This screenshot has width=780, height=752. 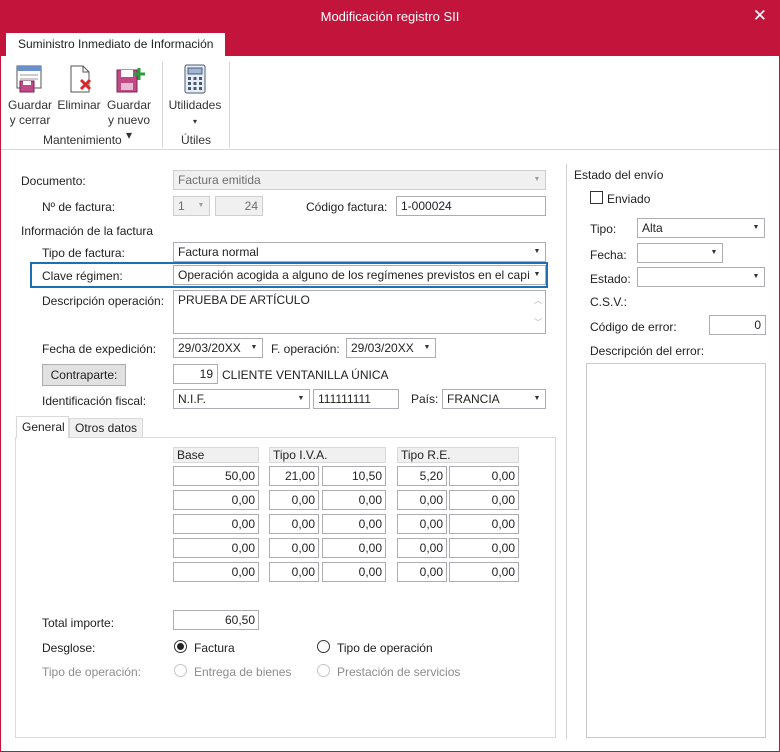 I want to click on save-close-button: Guardar y cerrar, so click(x=30, y=96).